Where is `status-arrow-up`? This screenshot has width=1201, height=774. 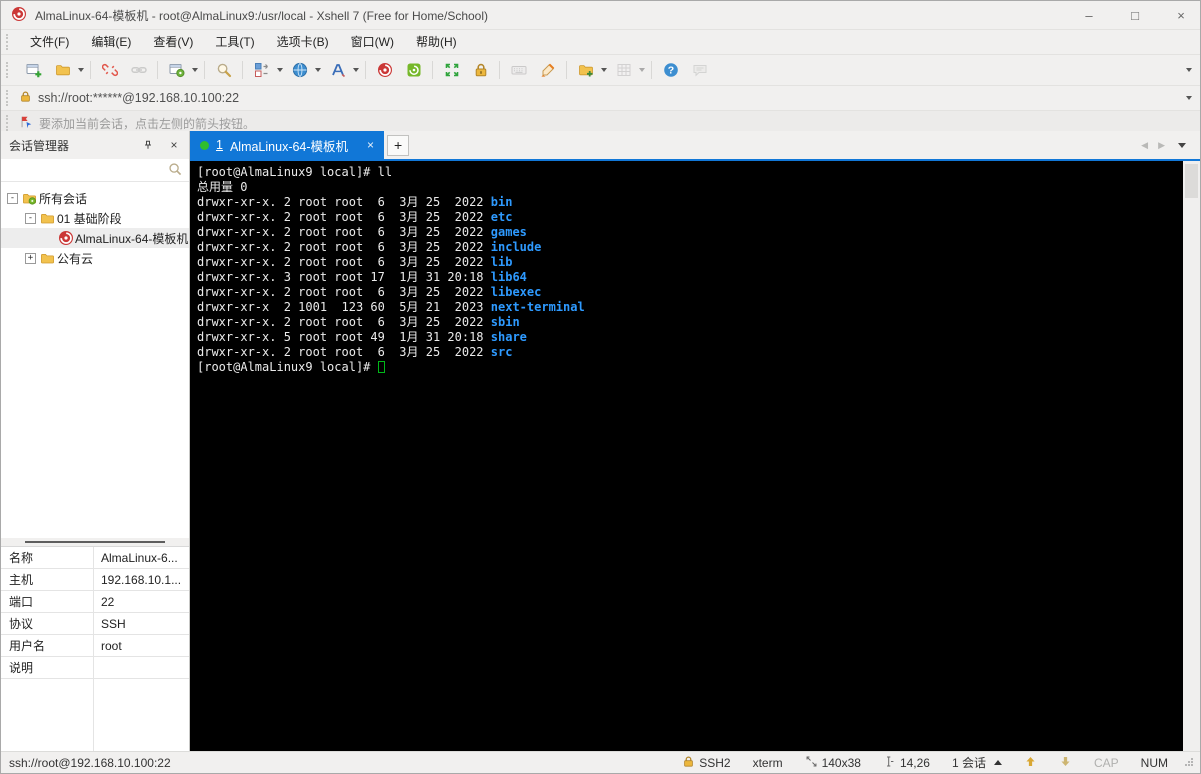
status-arrow-up is located at coordinates (1030, 763).